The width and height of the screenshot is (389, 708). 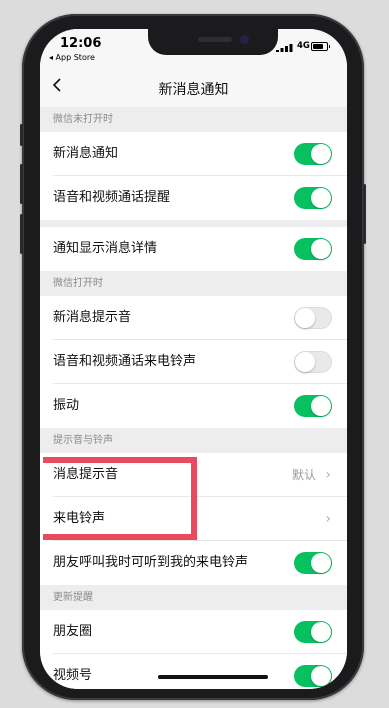 I want to click on message-sound-value: 默认, so click(x=303, y=475).